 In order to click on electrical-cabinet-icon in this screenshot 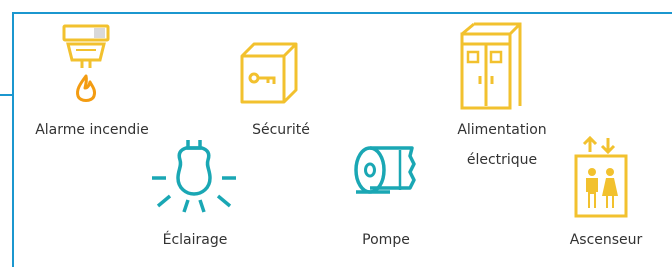, I will do `click(491, 66)`.